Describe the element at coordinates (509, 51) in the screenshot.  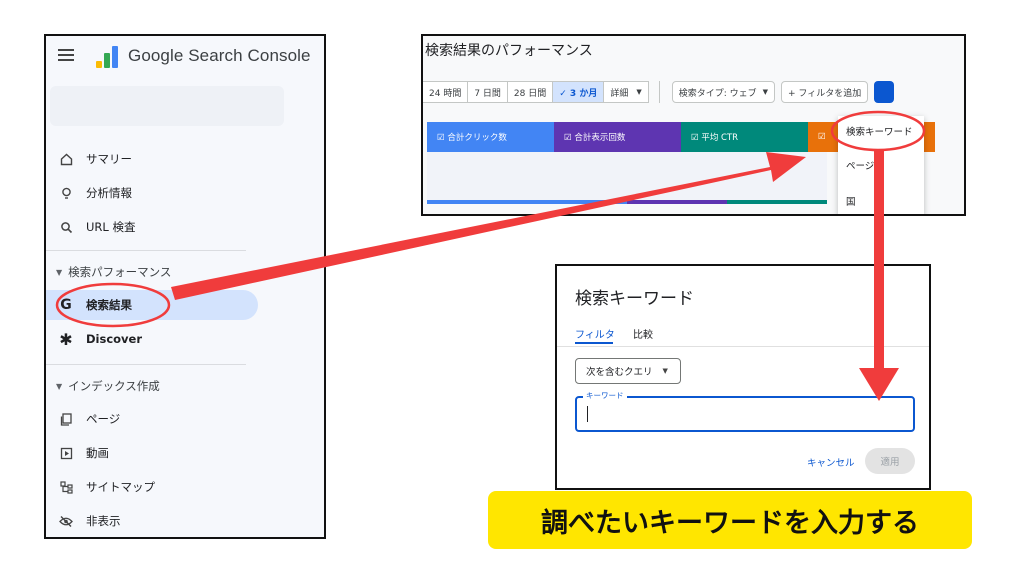
I see `page-title: 検索結果のパフォーマンス` at that location.